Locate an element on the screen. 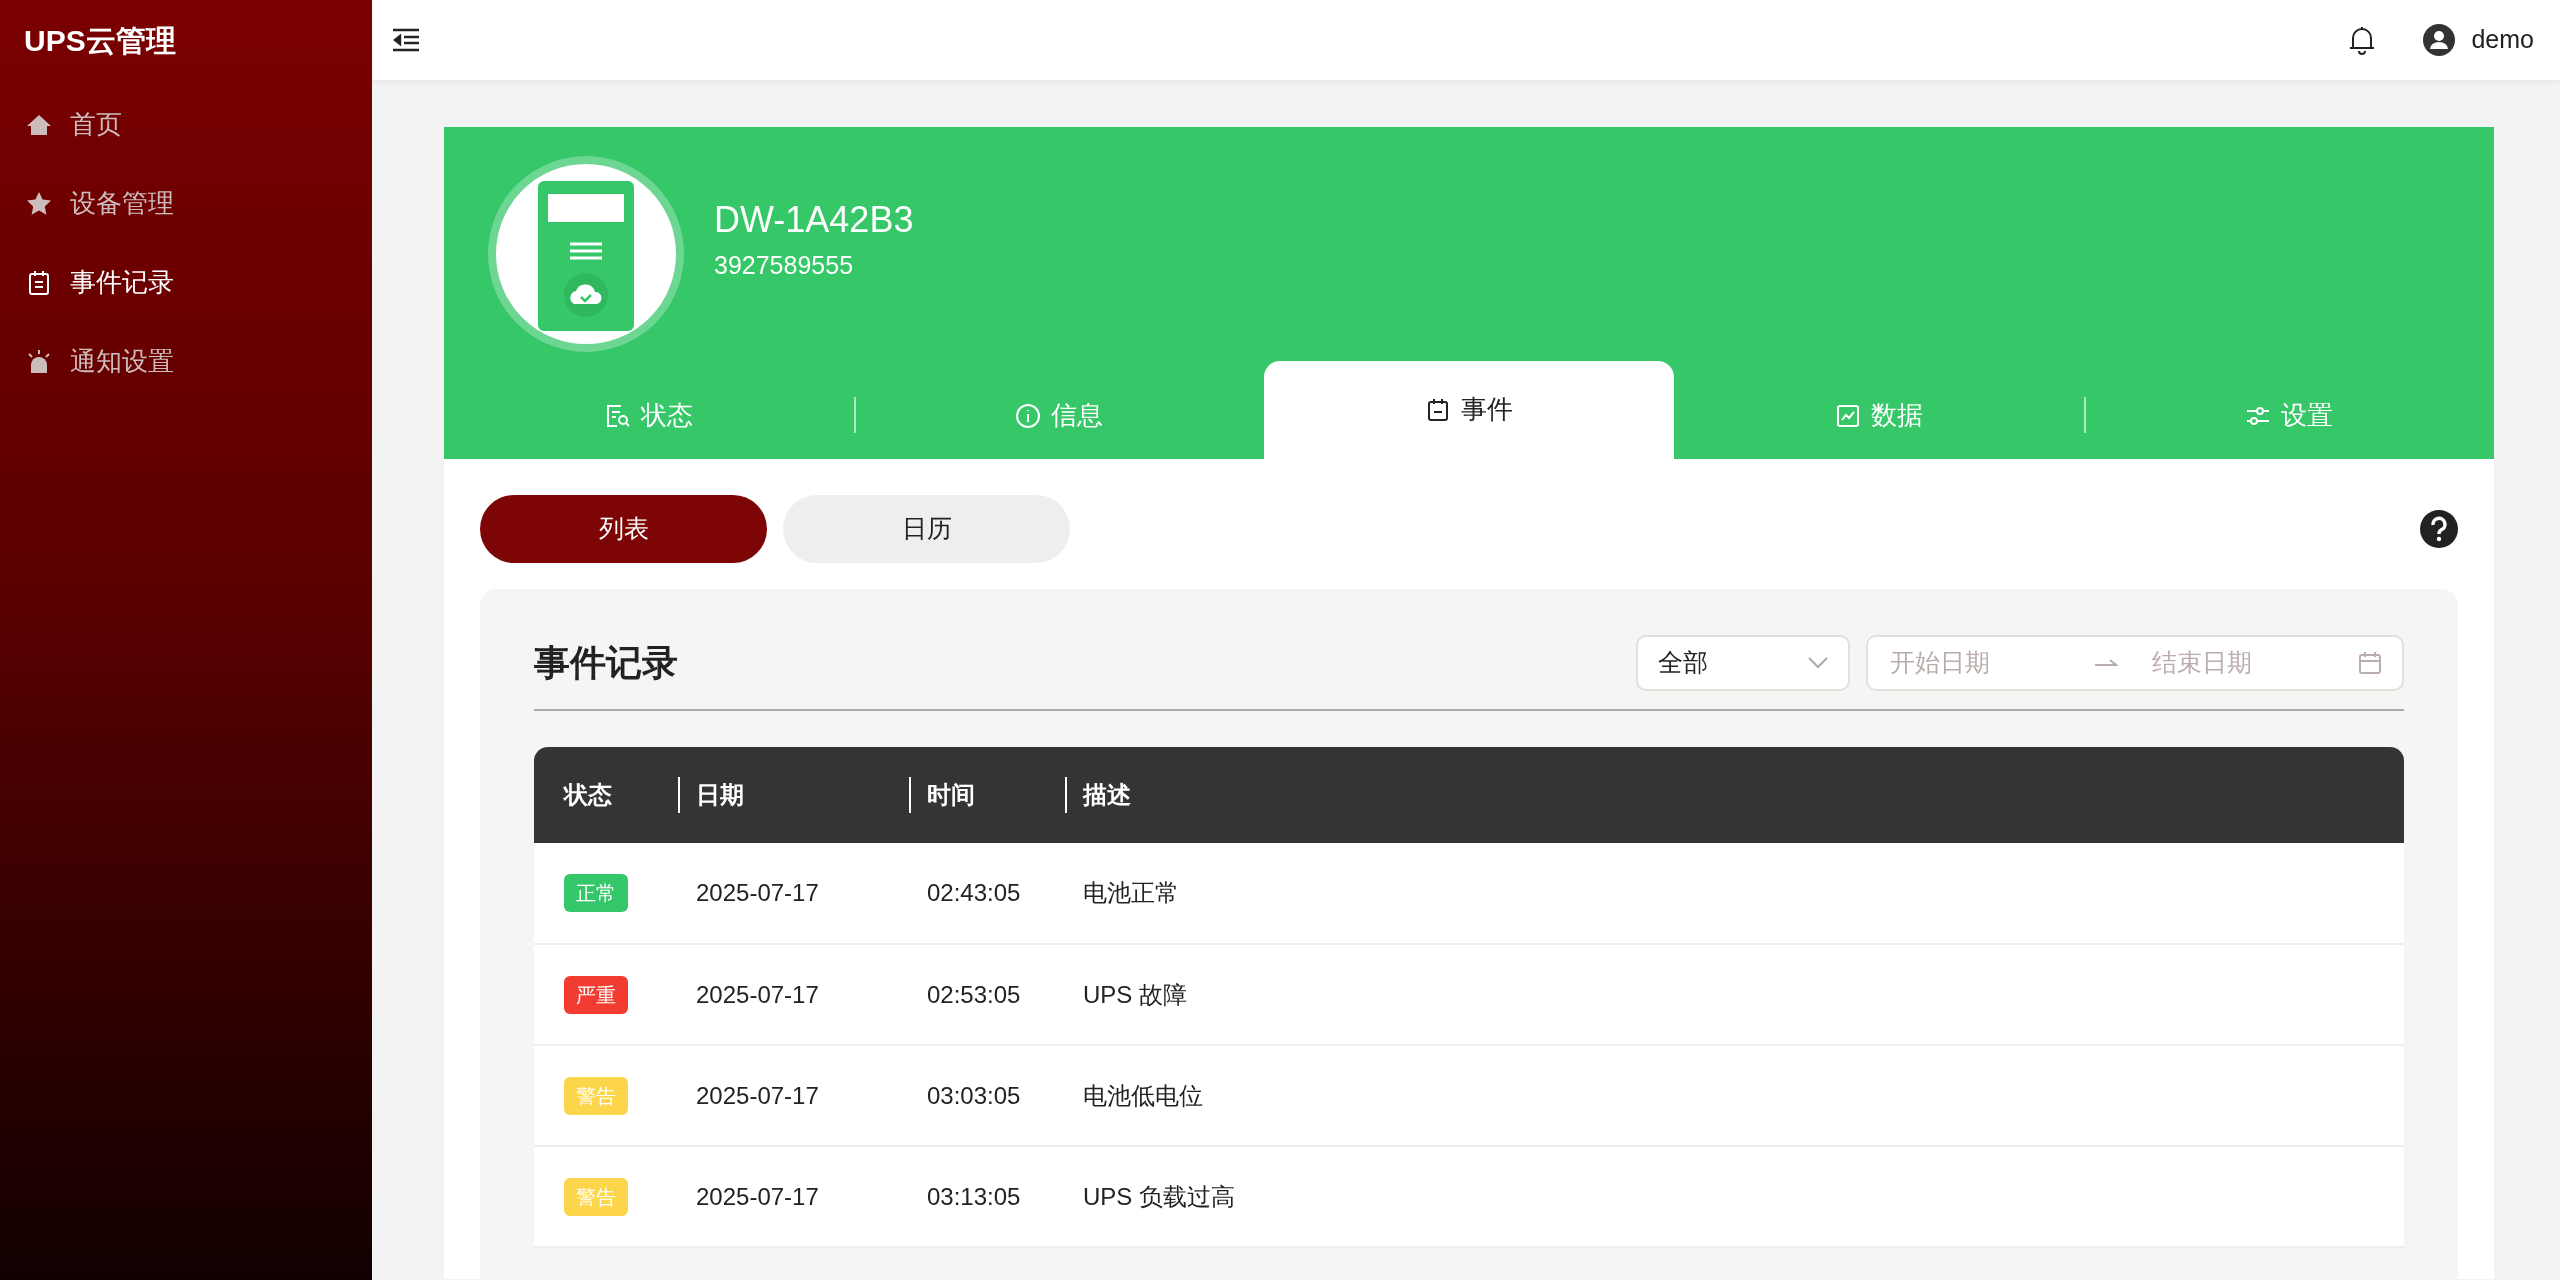  notepad-icon is located at coordinates (39, 282).